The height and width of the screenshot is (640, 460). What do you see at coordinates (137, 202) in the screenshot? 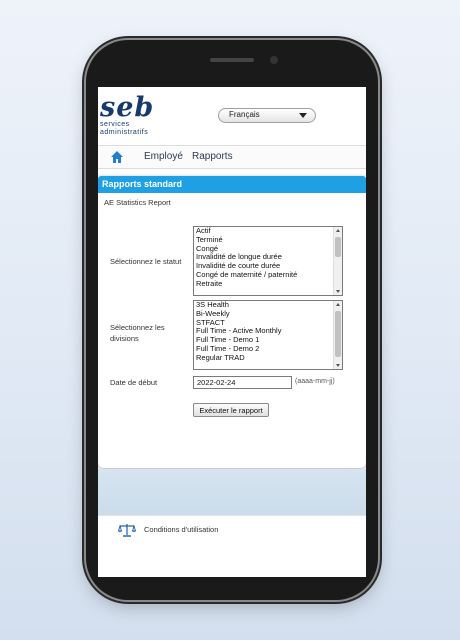
I see `report-name: AE Statistics Report` at bounding box center [137, 202].